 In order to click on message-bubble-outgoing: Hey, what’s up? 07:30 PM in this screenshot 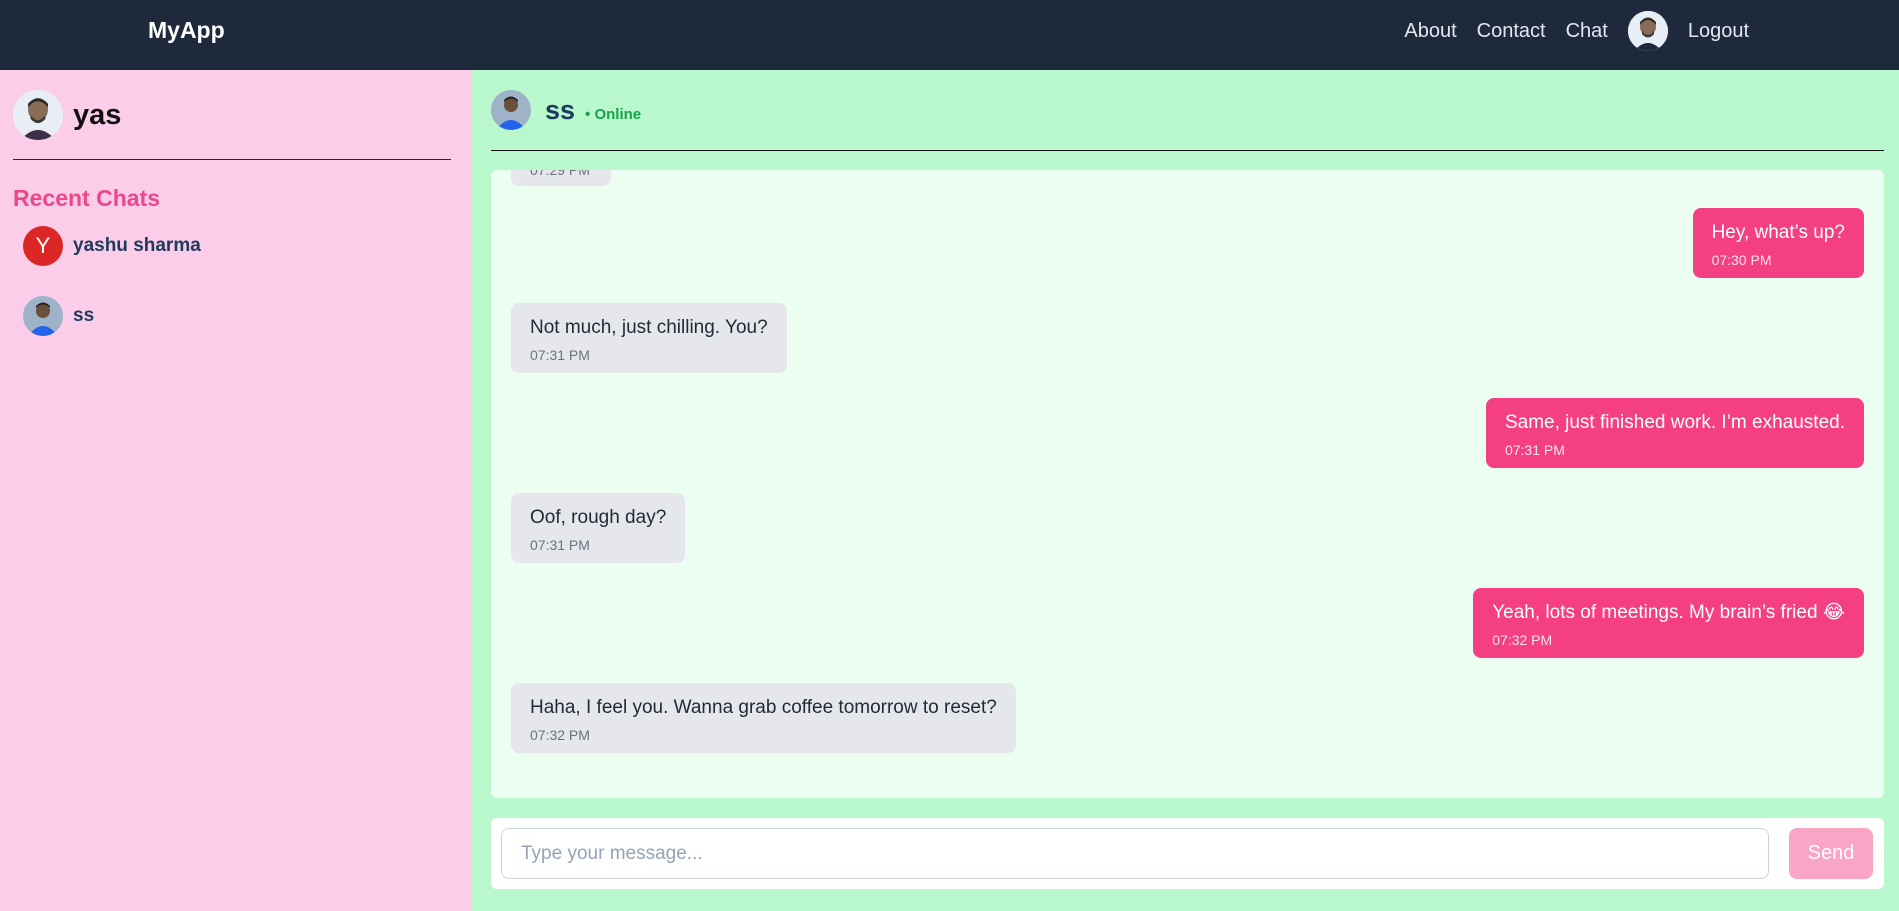, I will do `click(1778, 243)`.